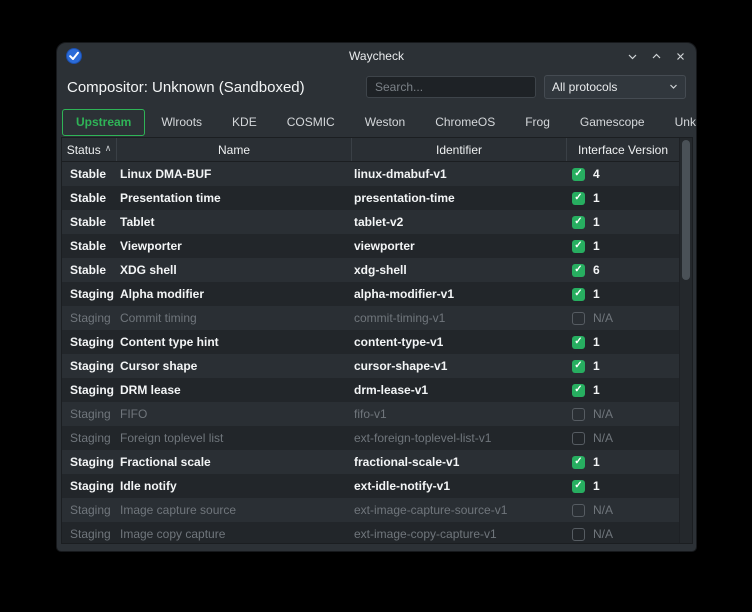  I want to click on name-cell: FIFO, so click(134, 414).